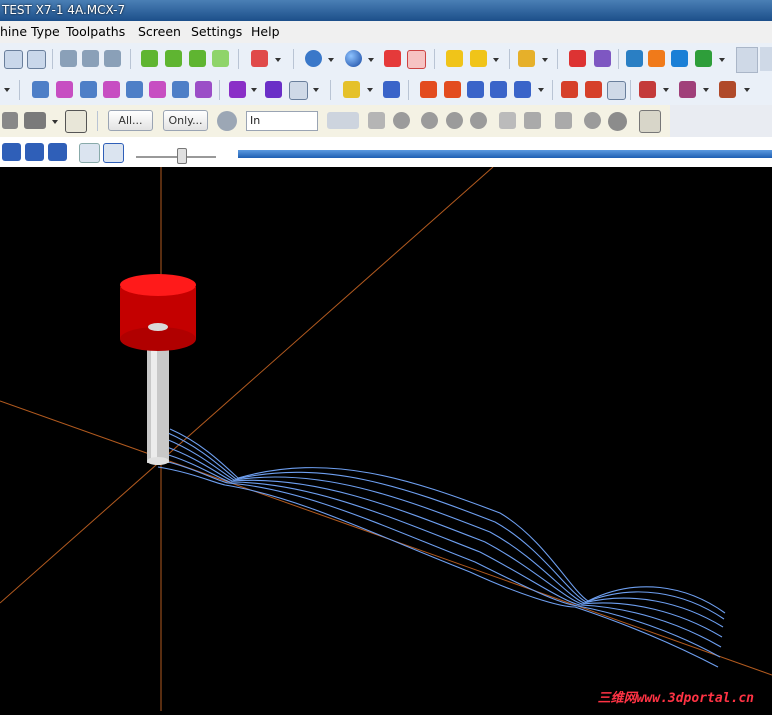 This screenshot has height=715, width=772. Describe the element at coordinates (113, 153) in the screenshot. I see `toolpath-display-icon` at that location.